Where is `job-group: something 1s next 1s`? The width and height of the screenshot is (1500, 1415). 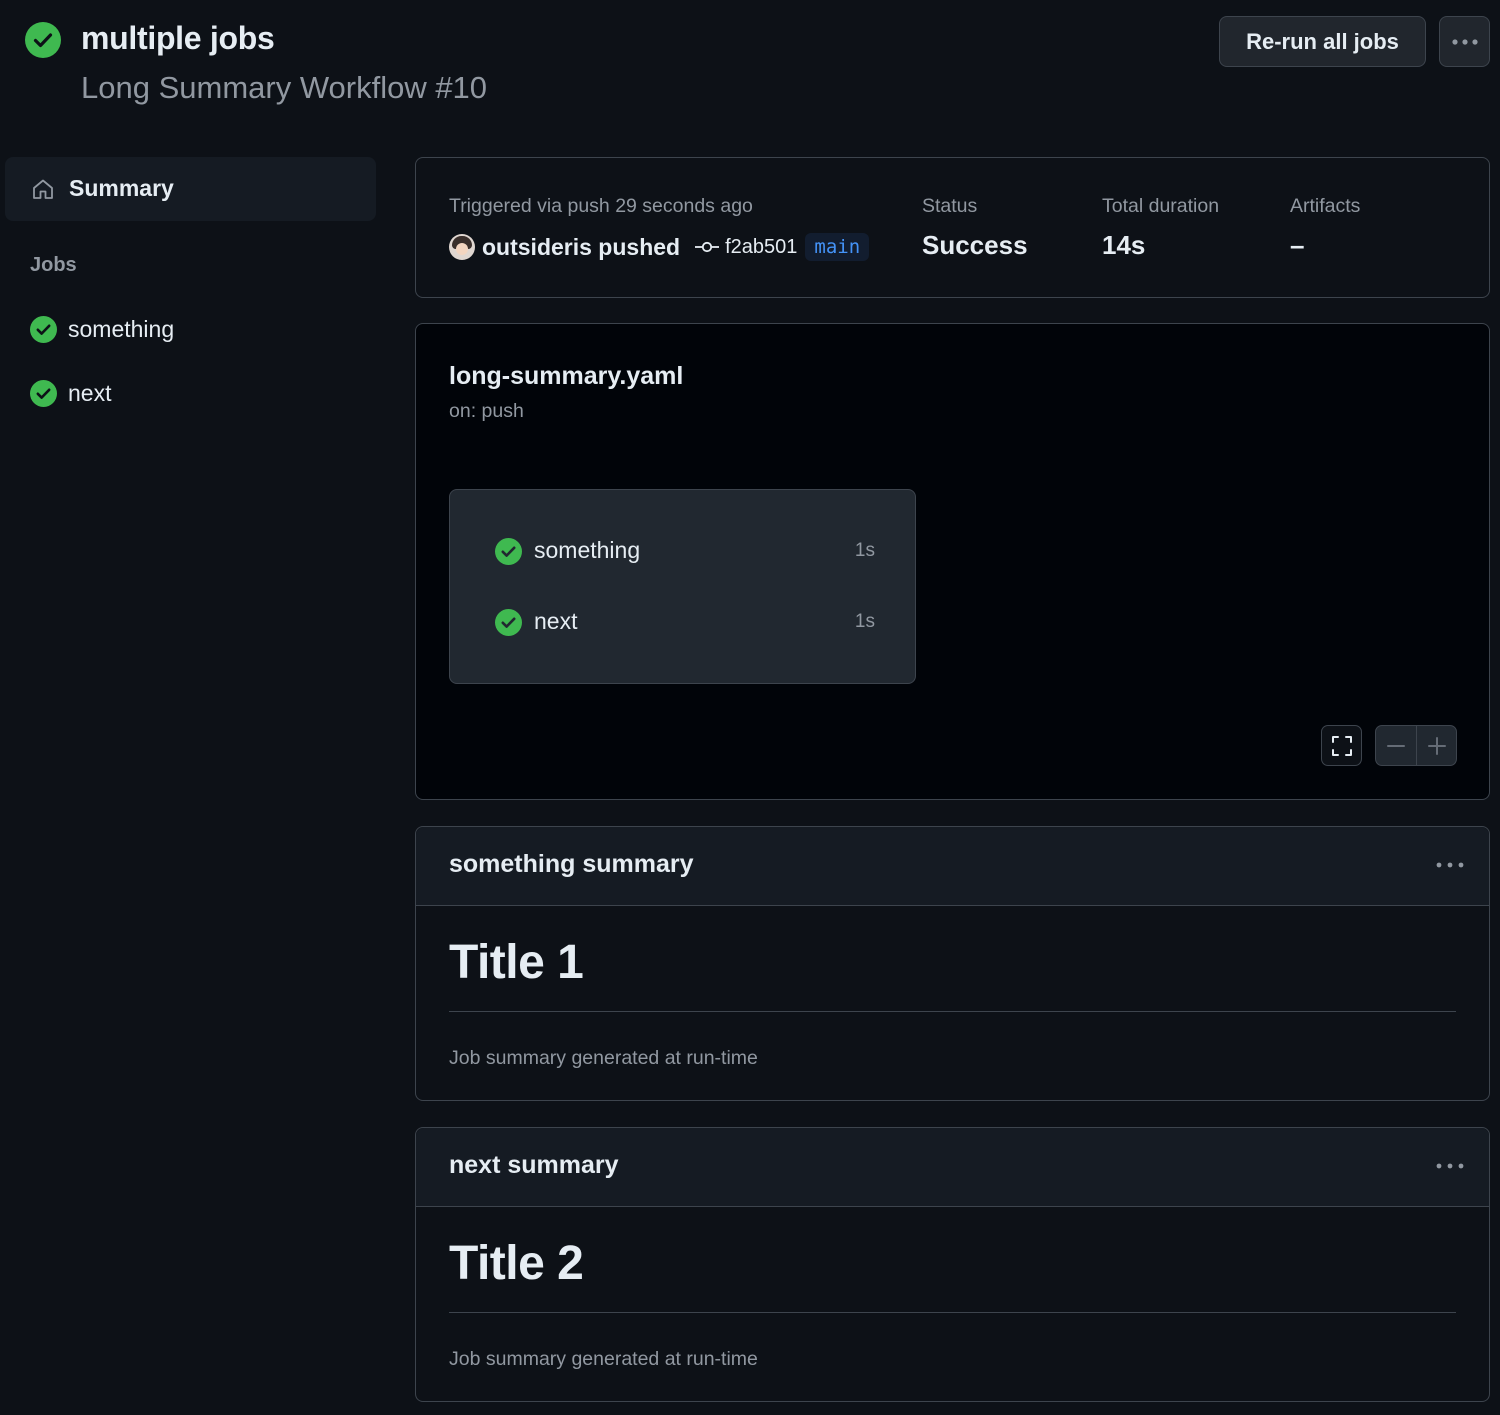 job-group: something 1s next 1s is located at coordinates (682, 586).